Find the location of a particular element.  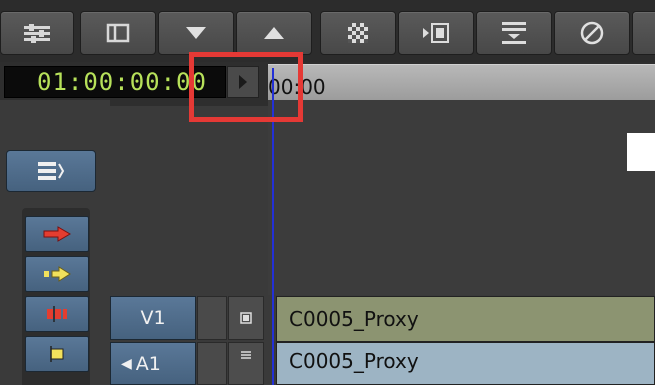

lift-extract-button is located at coordinates (514, 33).